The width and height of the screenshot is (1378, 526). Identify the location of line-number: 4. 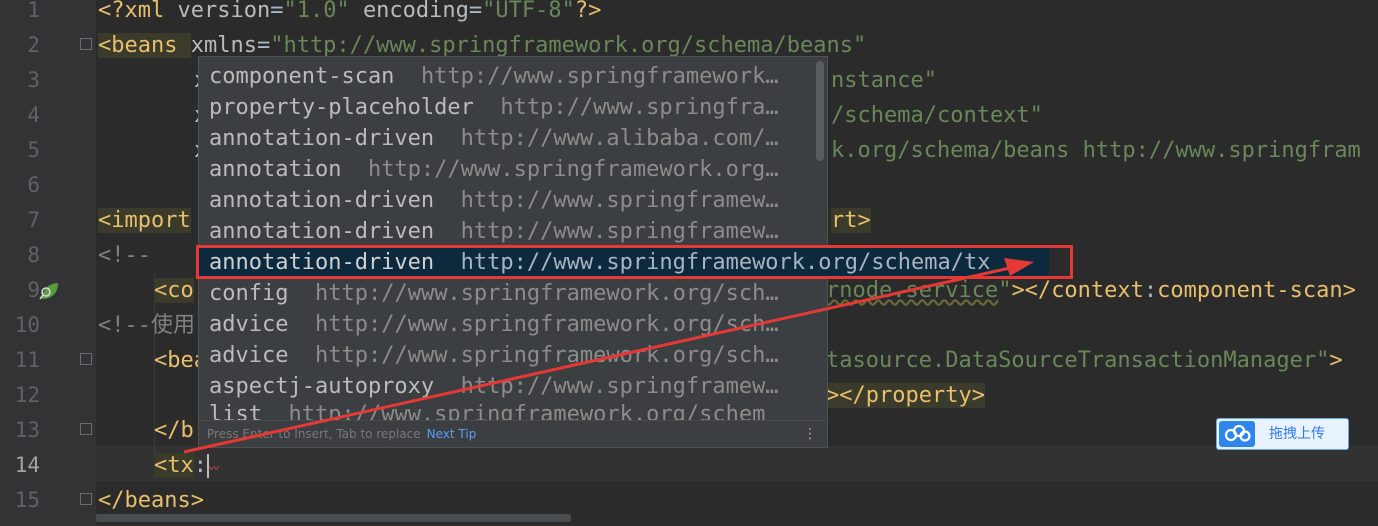
(33, 115).